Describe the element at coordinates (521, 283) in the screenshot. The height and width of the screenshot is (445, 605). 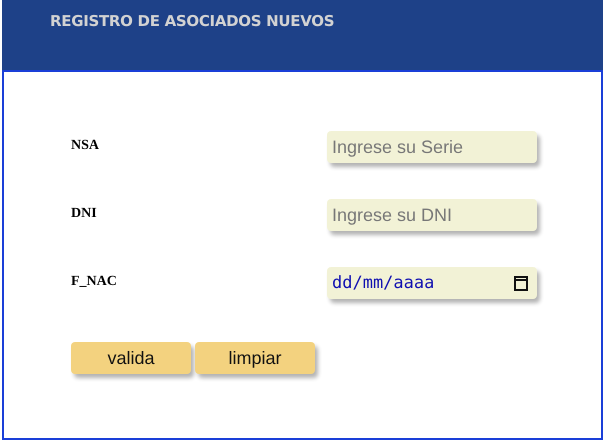
I see `calendar-icon` at that location.